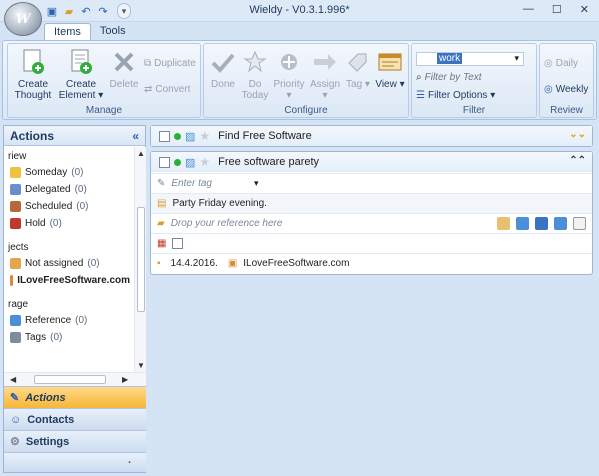 The width and height of the screenshot is (599, 476). I want to click on tag-filter-dropdown: work ▾, so click(470, 59).